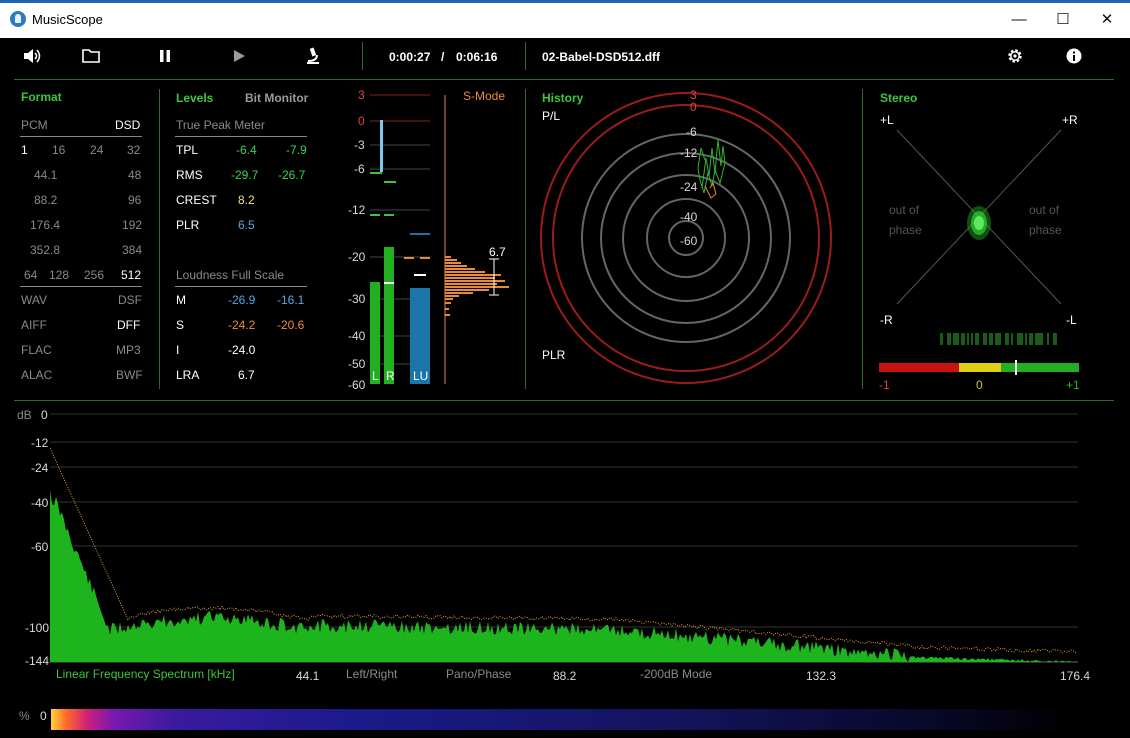 The width and height of the screenshot is (1130, 738). Describe the element at coordinates (904, 210) in the screenshot. I see `out-of-phase-left: out of` at that location.